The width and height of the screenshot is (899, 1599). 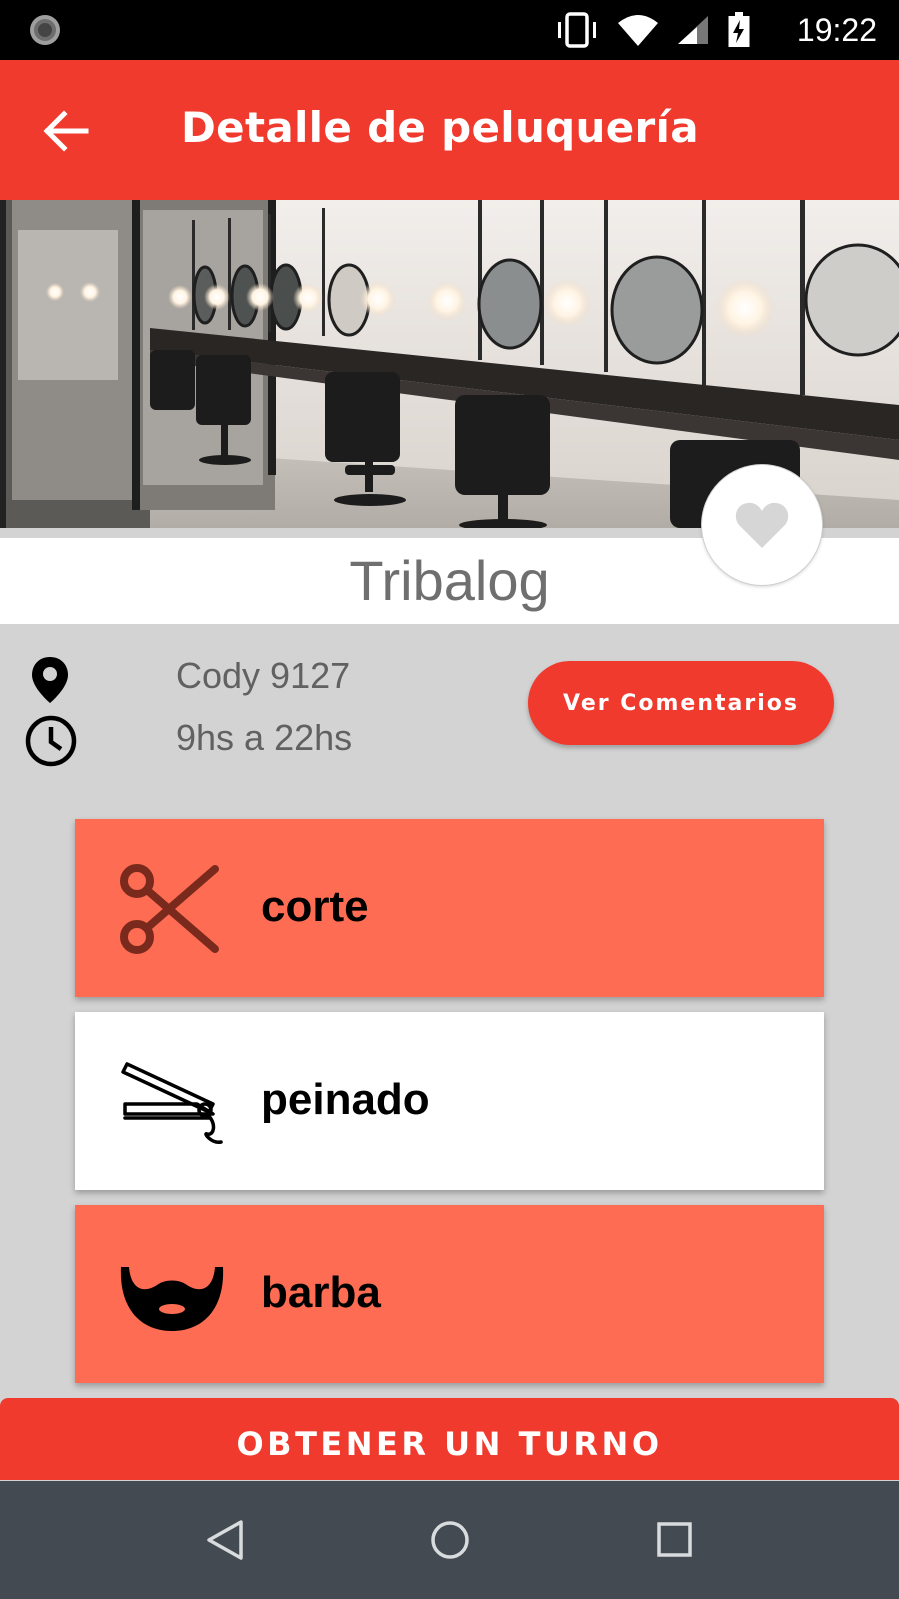 What do you see at coordinates (449, 1101) in the screenshot?
I see `service-card-peinado: peinado` at bounding box center [449, 1101].